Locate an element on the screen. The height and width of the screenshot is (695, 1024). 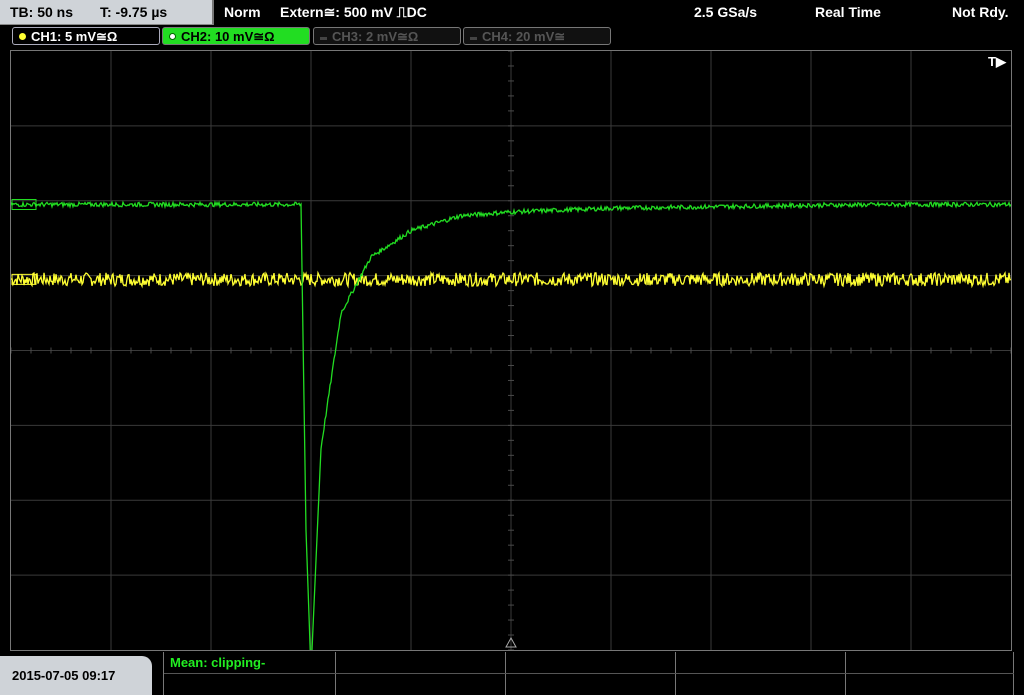
ch1-indicator-icon is located at coordinates (22, 36).